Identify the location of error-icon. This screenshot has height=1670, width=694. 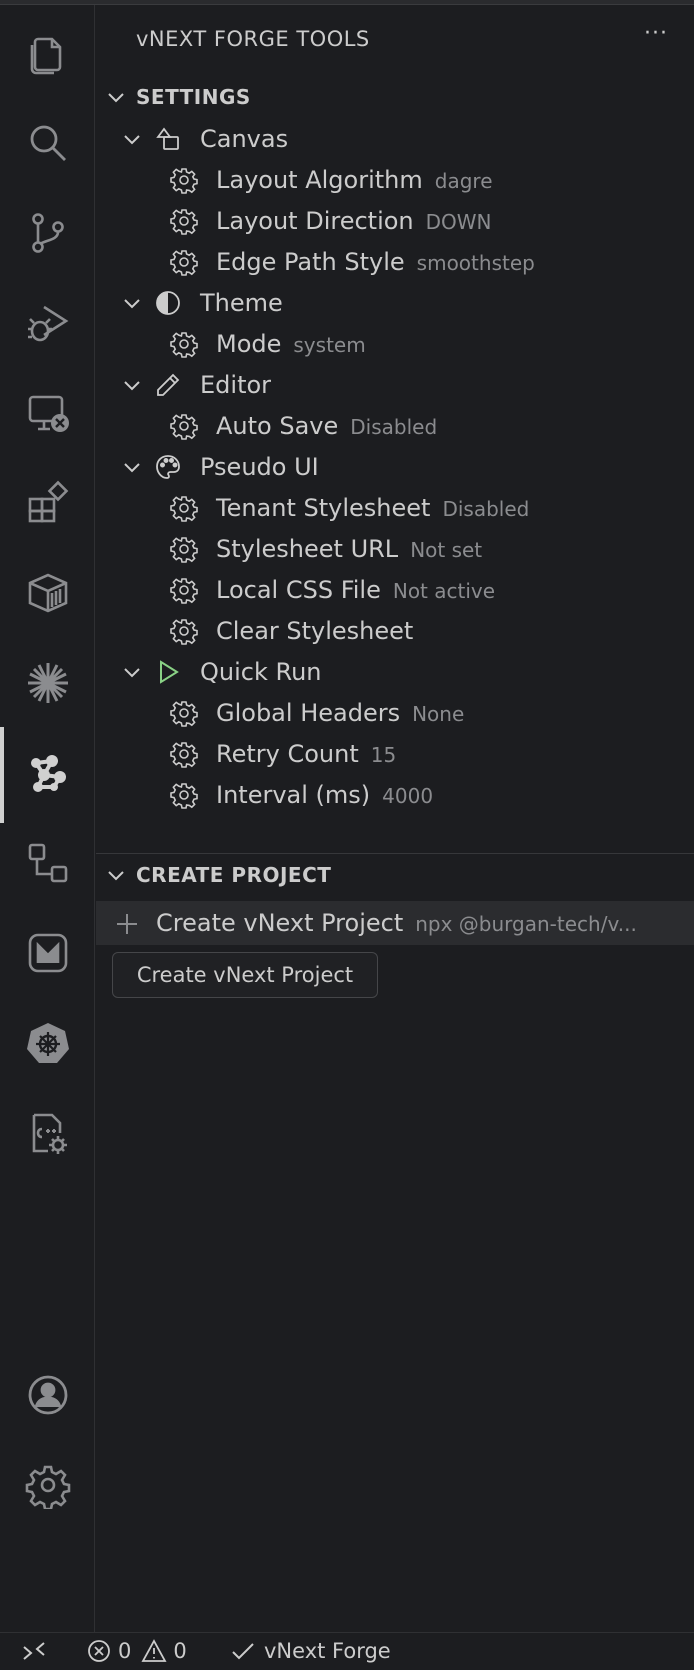
(99, 1651).